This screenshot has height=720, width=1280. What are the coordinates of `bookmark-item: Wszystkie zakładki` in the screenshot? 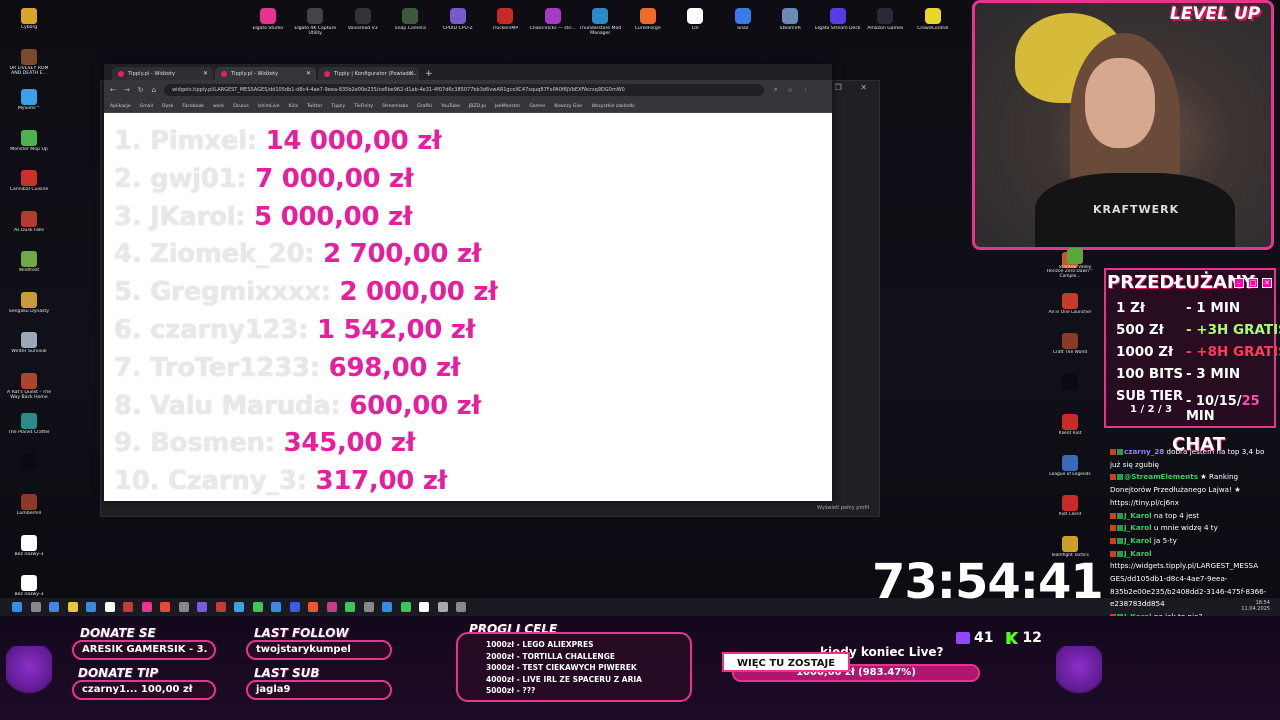 It's located at (612, 106).